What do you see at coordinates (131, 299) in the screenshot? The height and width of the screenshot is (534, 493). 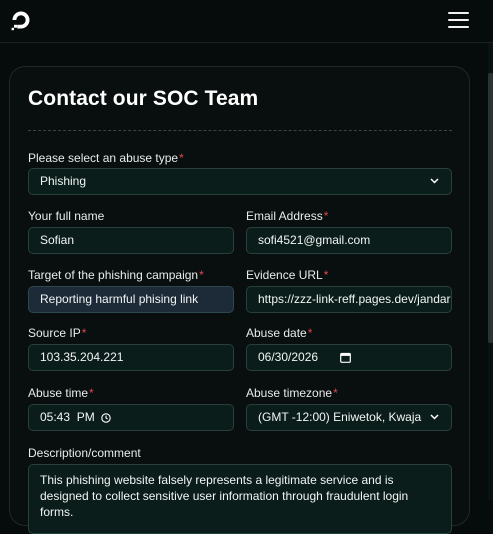 I see `target-input: Reporting harmful phising link` at bounding box center [131, 299].